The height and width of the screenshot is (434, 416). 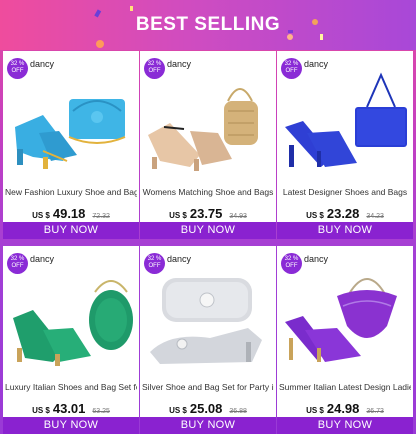 What do you see at coordinates (375, 216) in the screenshot?
I see `original-price: 34.23` at bounding box center [375, 216].